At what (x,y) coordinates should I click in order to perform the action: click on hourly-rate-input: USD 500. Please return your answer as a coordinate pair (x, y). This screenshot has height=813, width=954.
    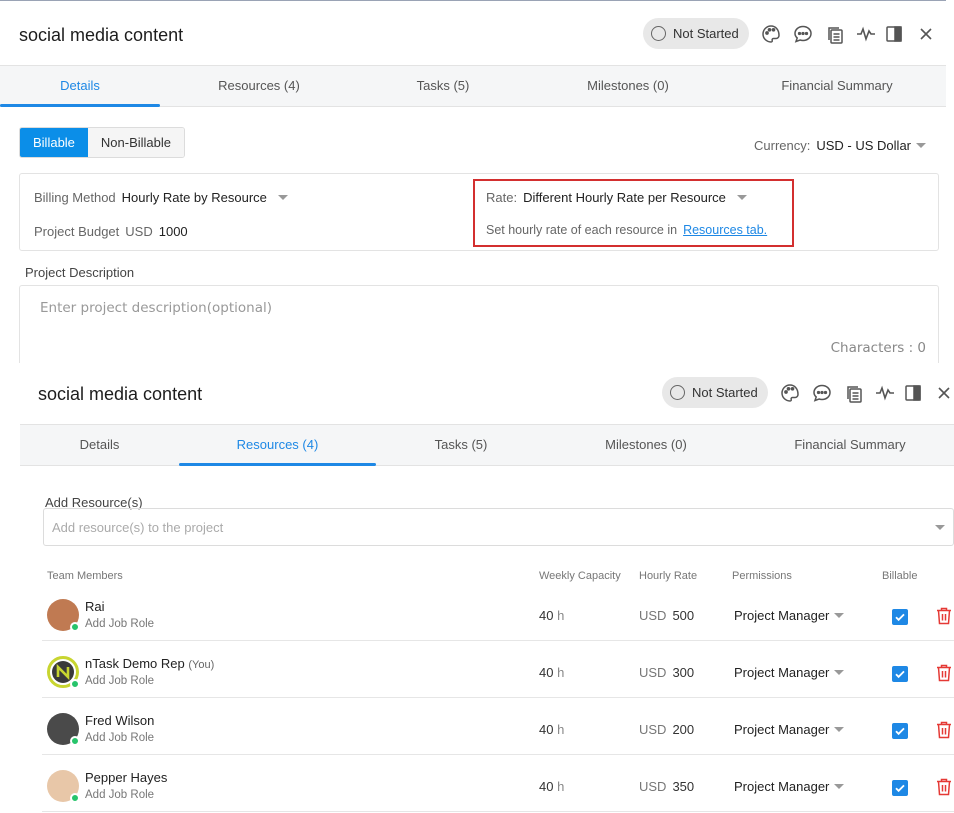
    Looking at the image, I should click on (666, 615).